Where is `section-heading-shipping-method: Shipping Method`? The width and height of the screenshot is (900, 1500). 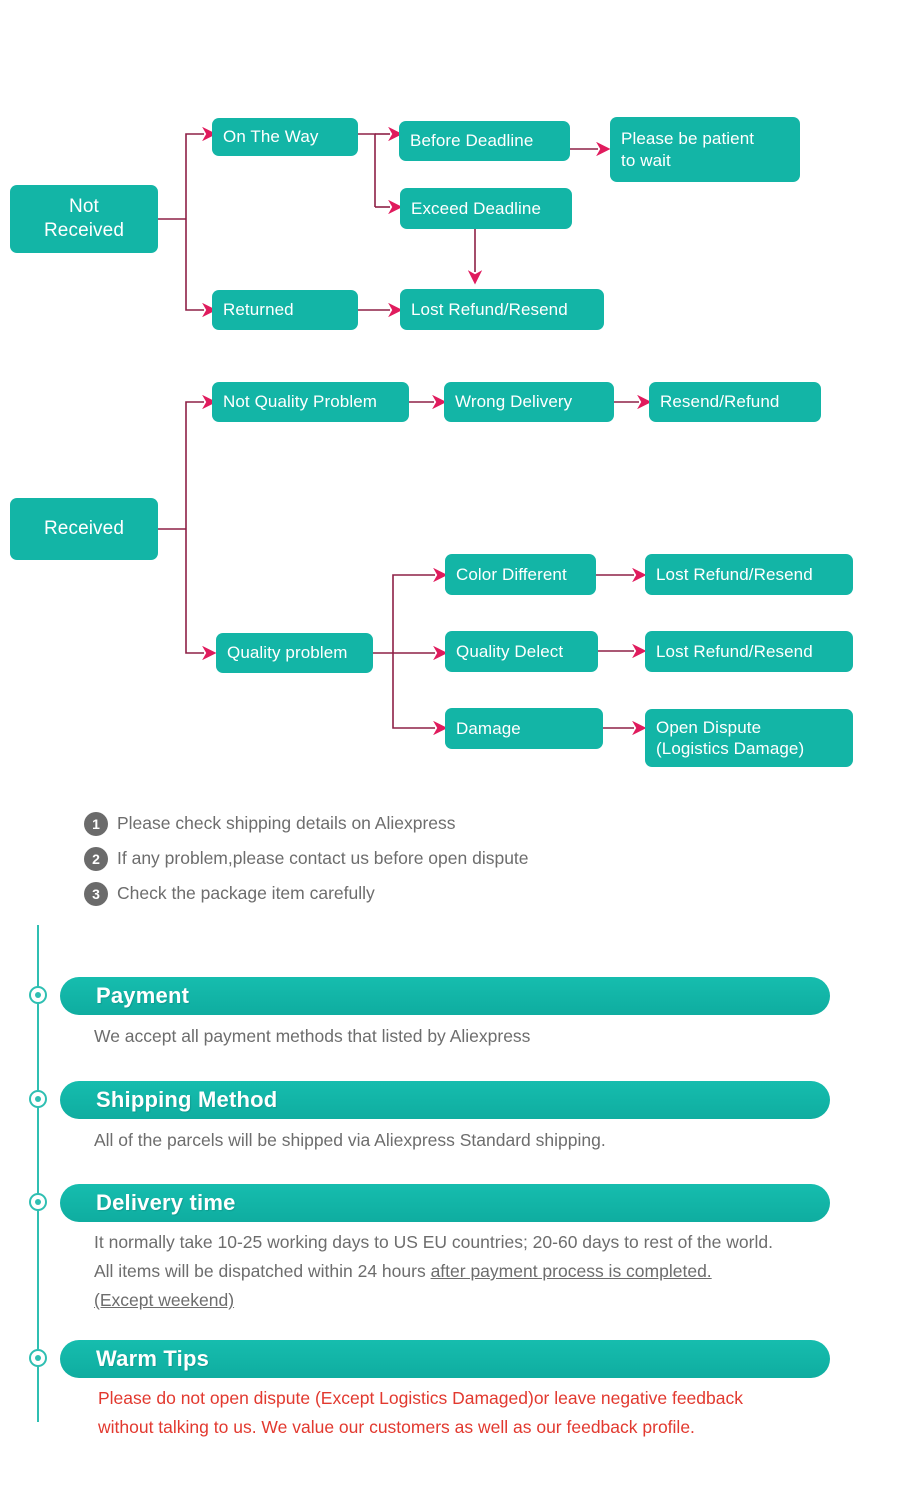
section-heading-shipping-method: Shipping Method is located at coordinates (445, 1100).